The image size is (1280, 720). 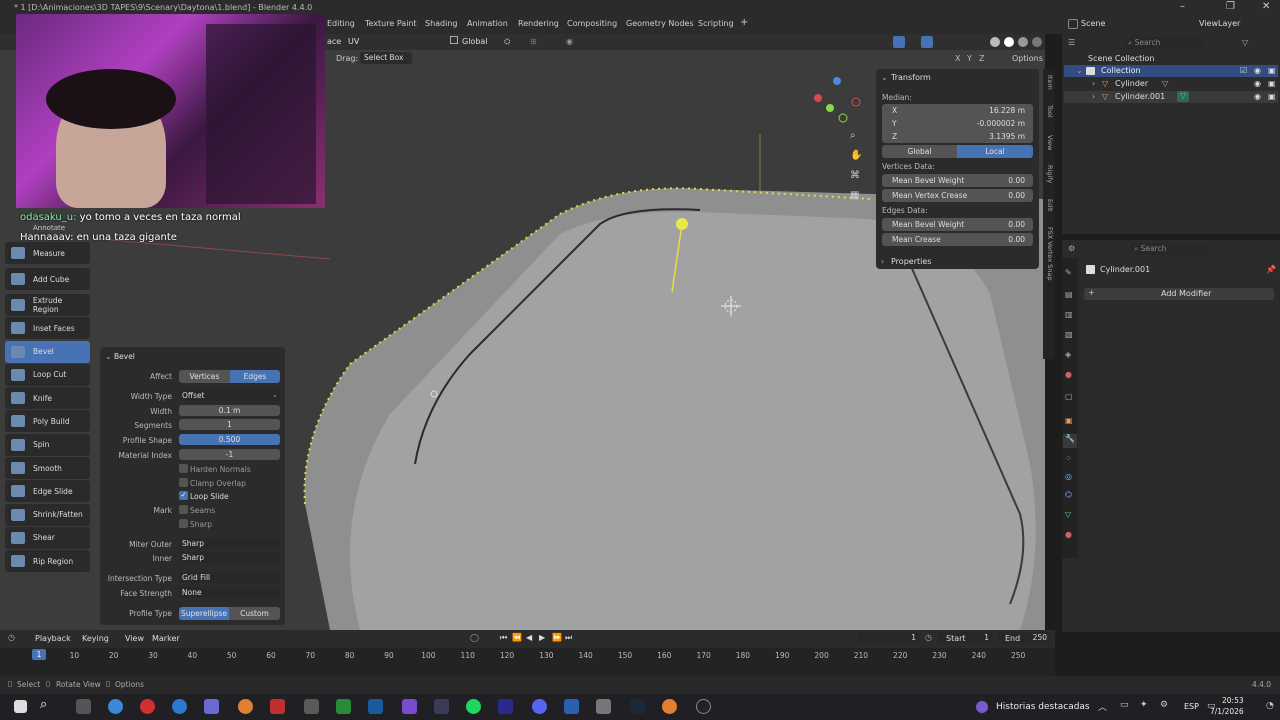 I want to click on data-tab-icon: ▽, so click(x=1068, y=514).